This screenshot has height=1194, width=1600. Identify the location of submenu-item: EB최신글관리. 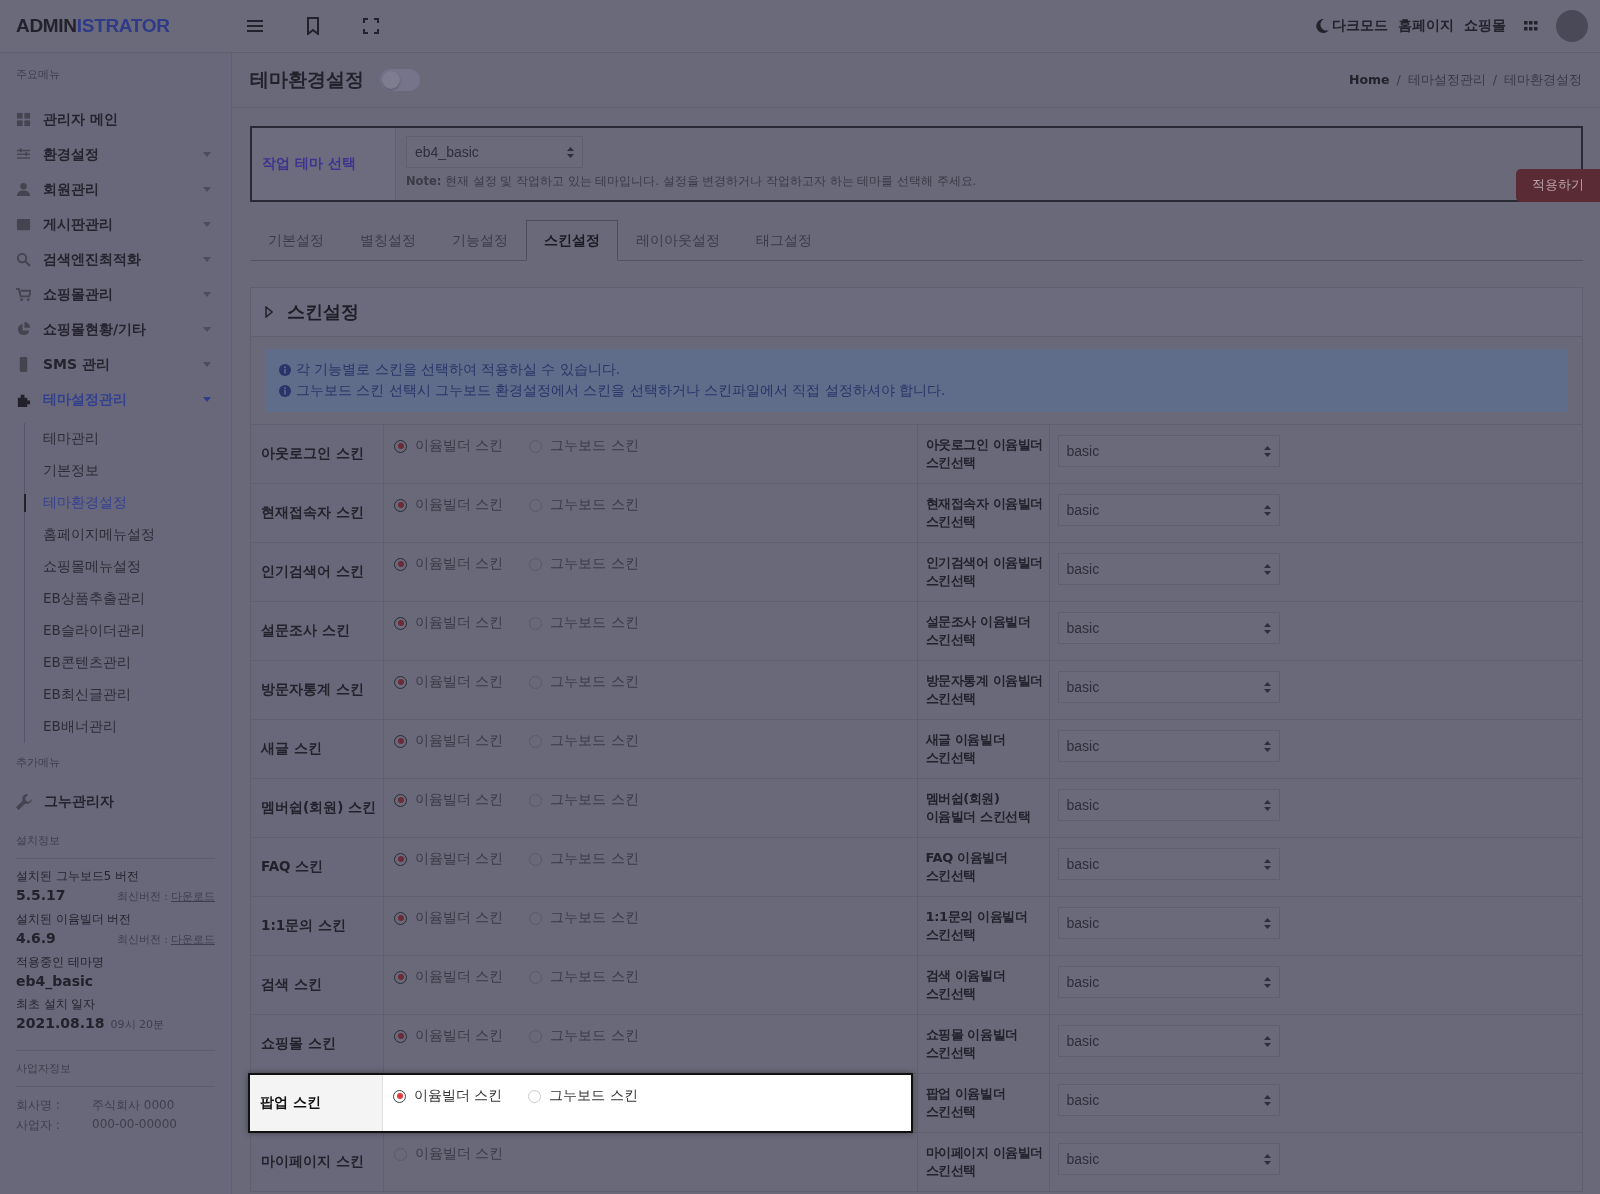
(129, 695).